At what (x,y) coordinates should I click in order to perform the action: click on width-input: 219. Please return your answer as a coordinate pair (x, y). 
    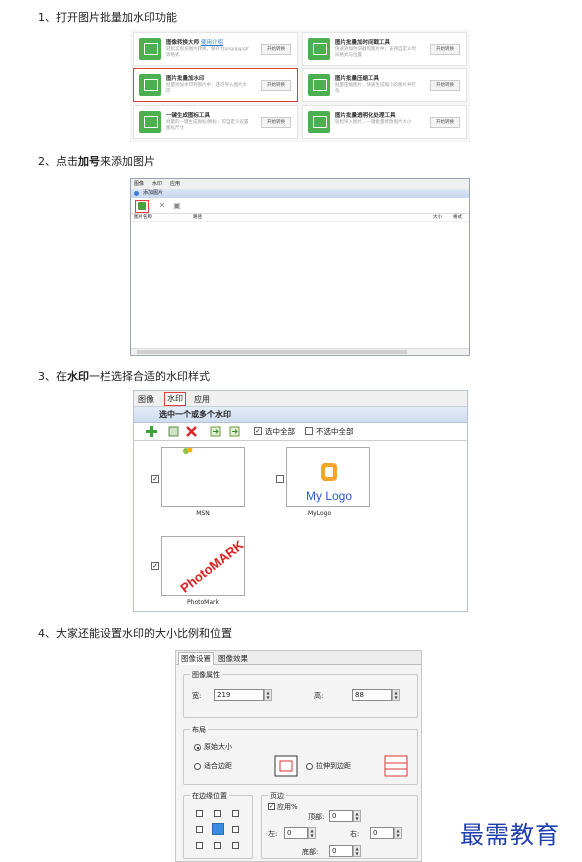
    Looking at the image, I should click on (239, 695).